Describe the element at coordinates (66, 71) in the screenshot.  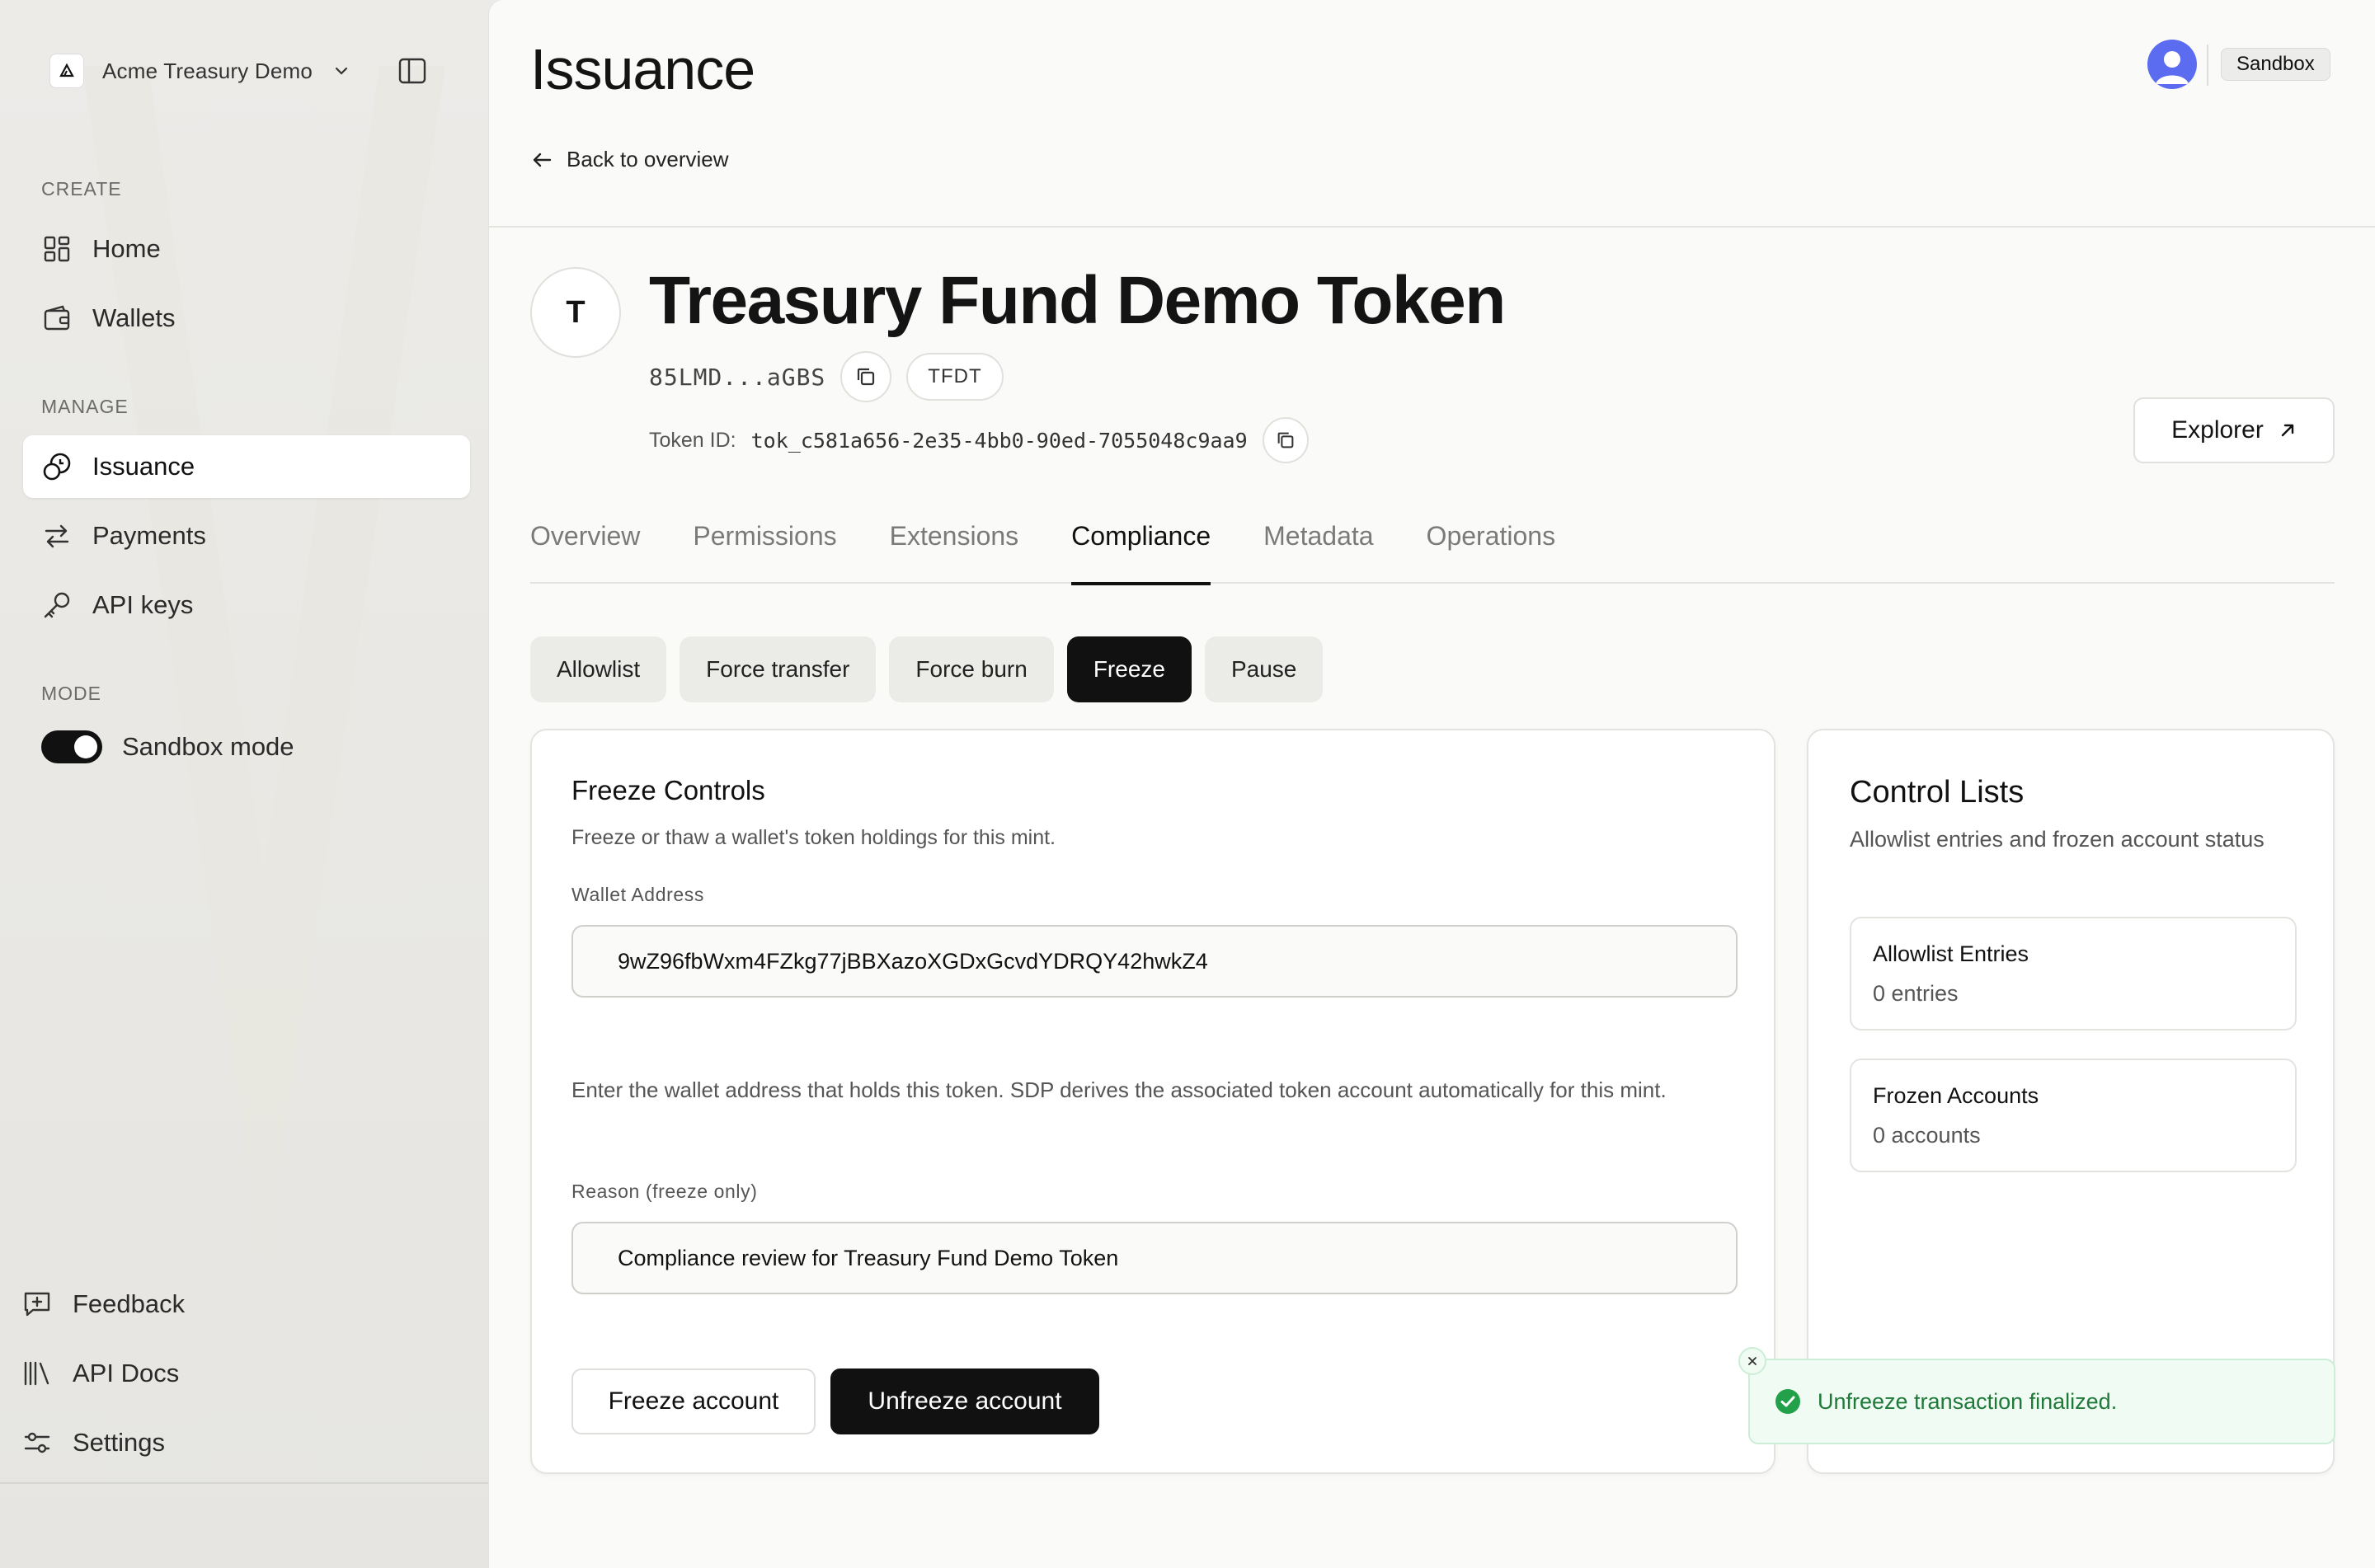
I see `org-logo-icon` at that location.